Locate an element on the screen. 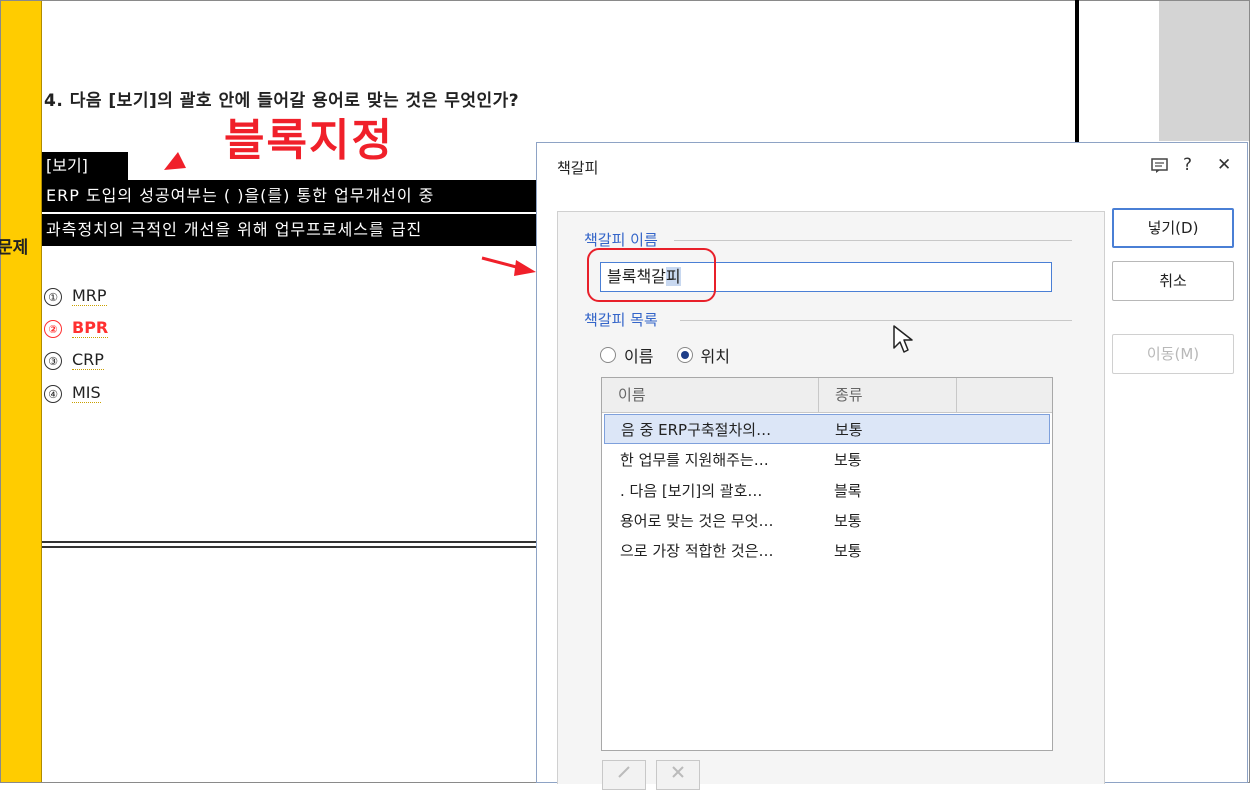 The image size is (1250, 790). sort-radio-group: 이름 위치 is located at coordinates (674, 355).